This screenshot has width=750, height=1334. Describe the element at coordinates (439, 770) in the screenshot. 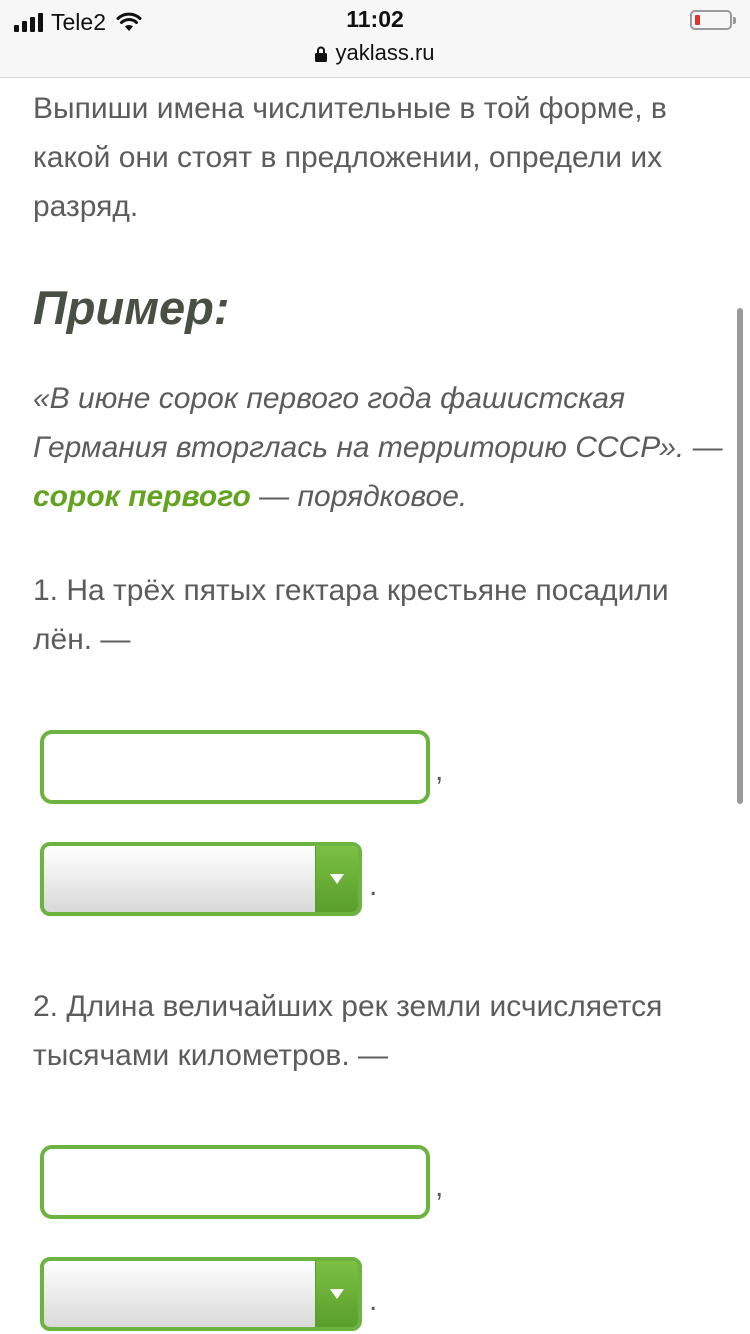

I see `question-1-comma: ,` at that location.